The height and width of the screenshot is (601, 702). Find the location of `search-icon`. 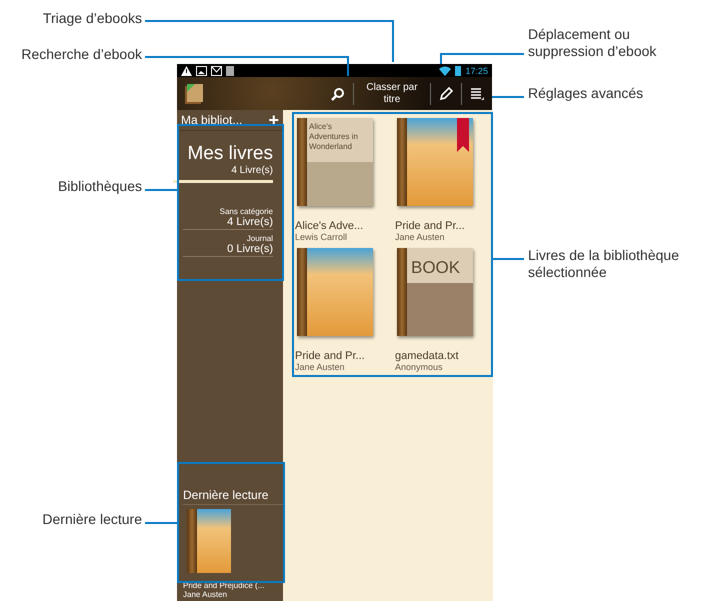

search-icon is located at coordinates (338, 93).